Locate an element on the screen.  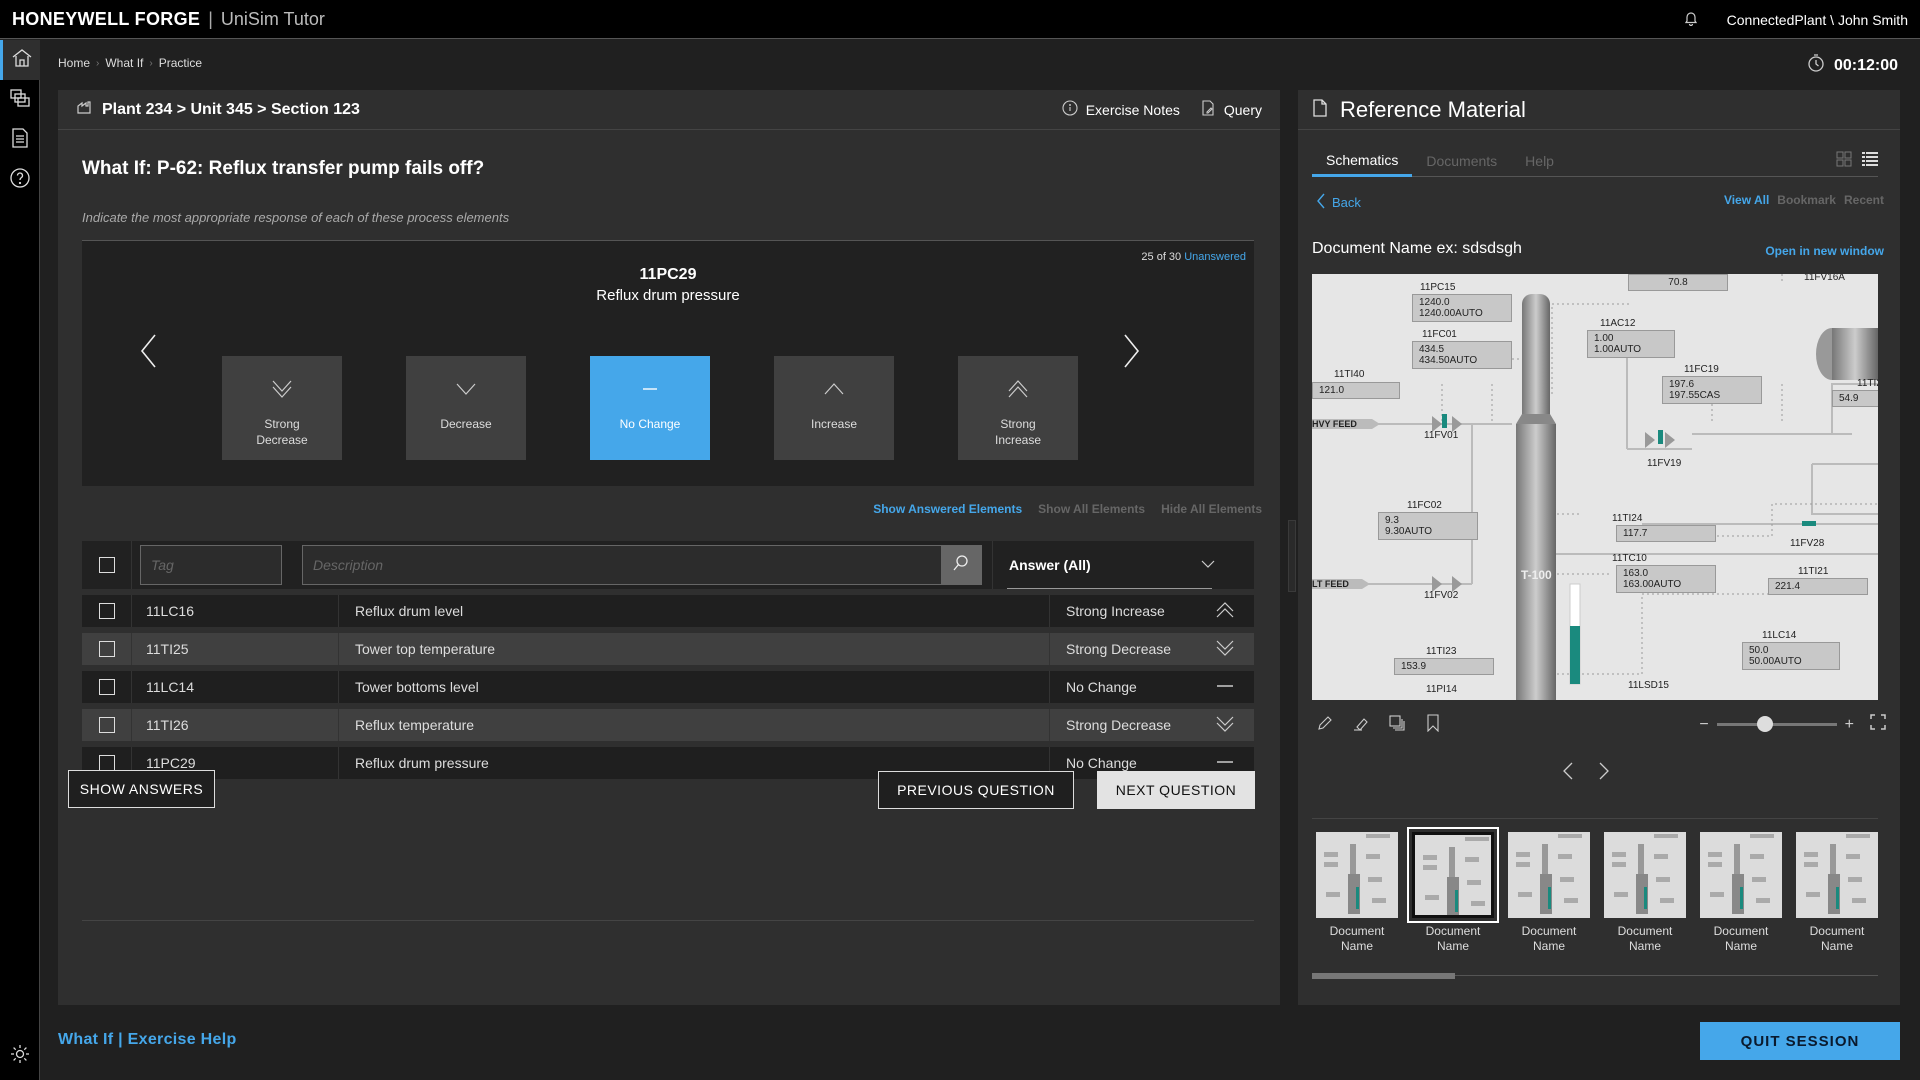
next-element-button is located at coordinates (1131, 353).